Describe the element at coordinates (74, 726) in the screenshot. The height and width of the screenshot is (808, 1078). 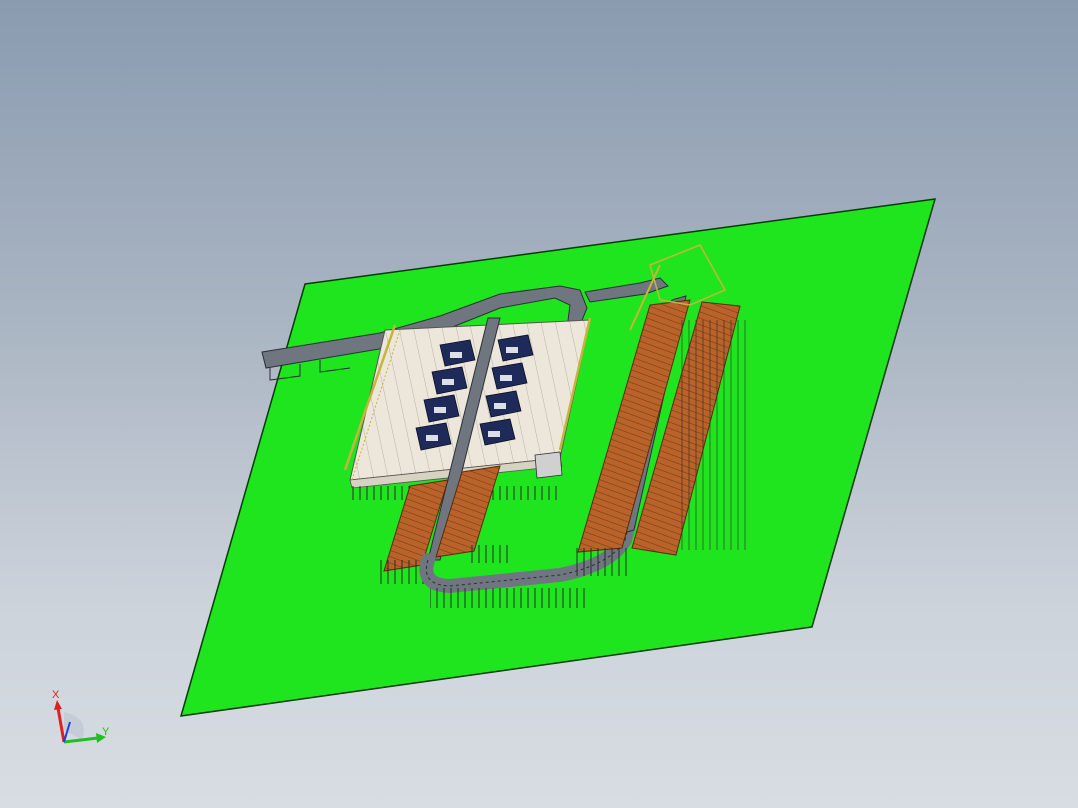
I see `triad-z-arc` at that location.